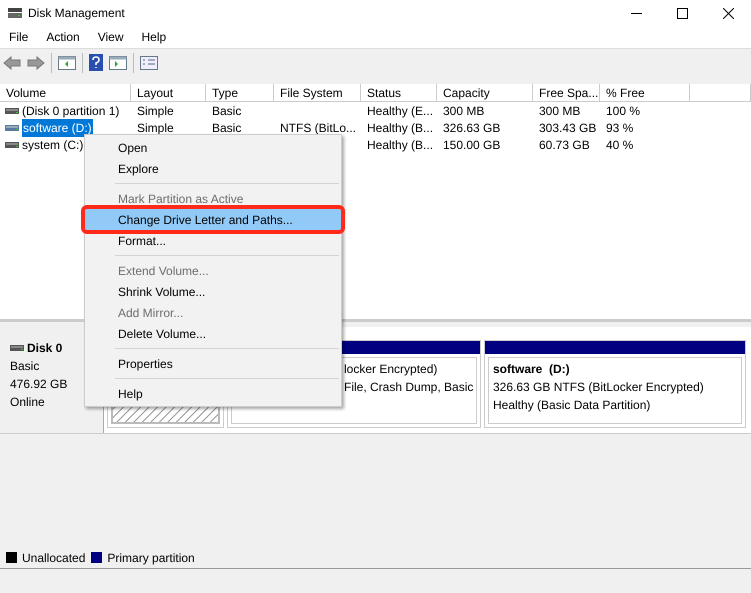 The width and height of the screenshot is (751, 593). Describe the element at coordinates (409, 387) in the screenshot. I see `partition-info: File, Crash Dump, Basic` at that location.